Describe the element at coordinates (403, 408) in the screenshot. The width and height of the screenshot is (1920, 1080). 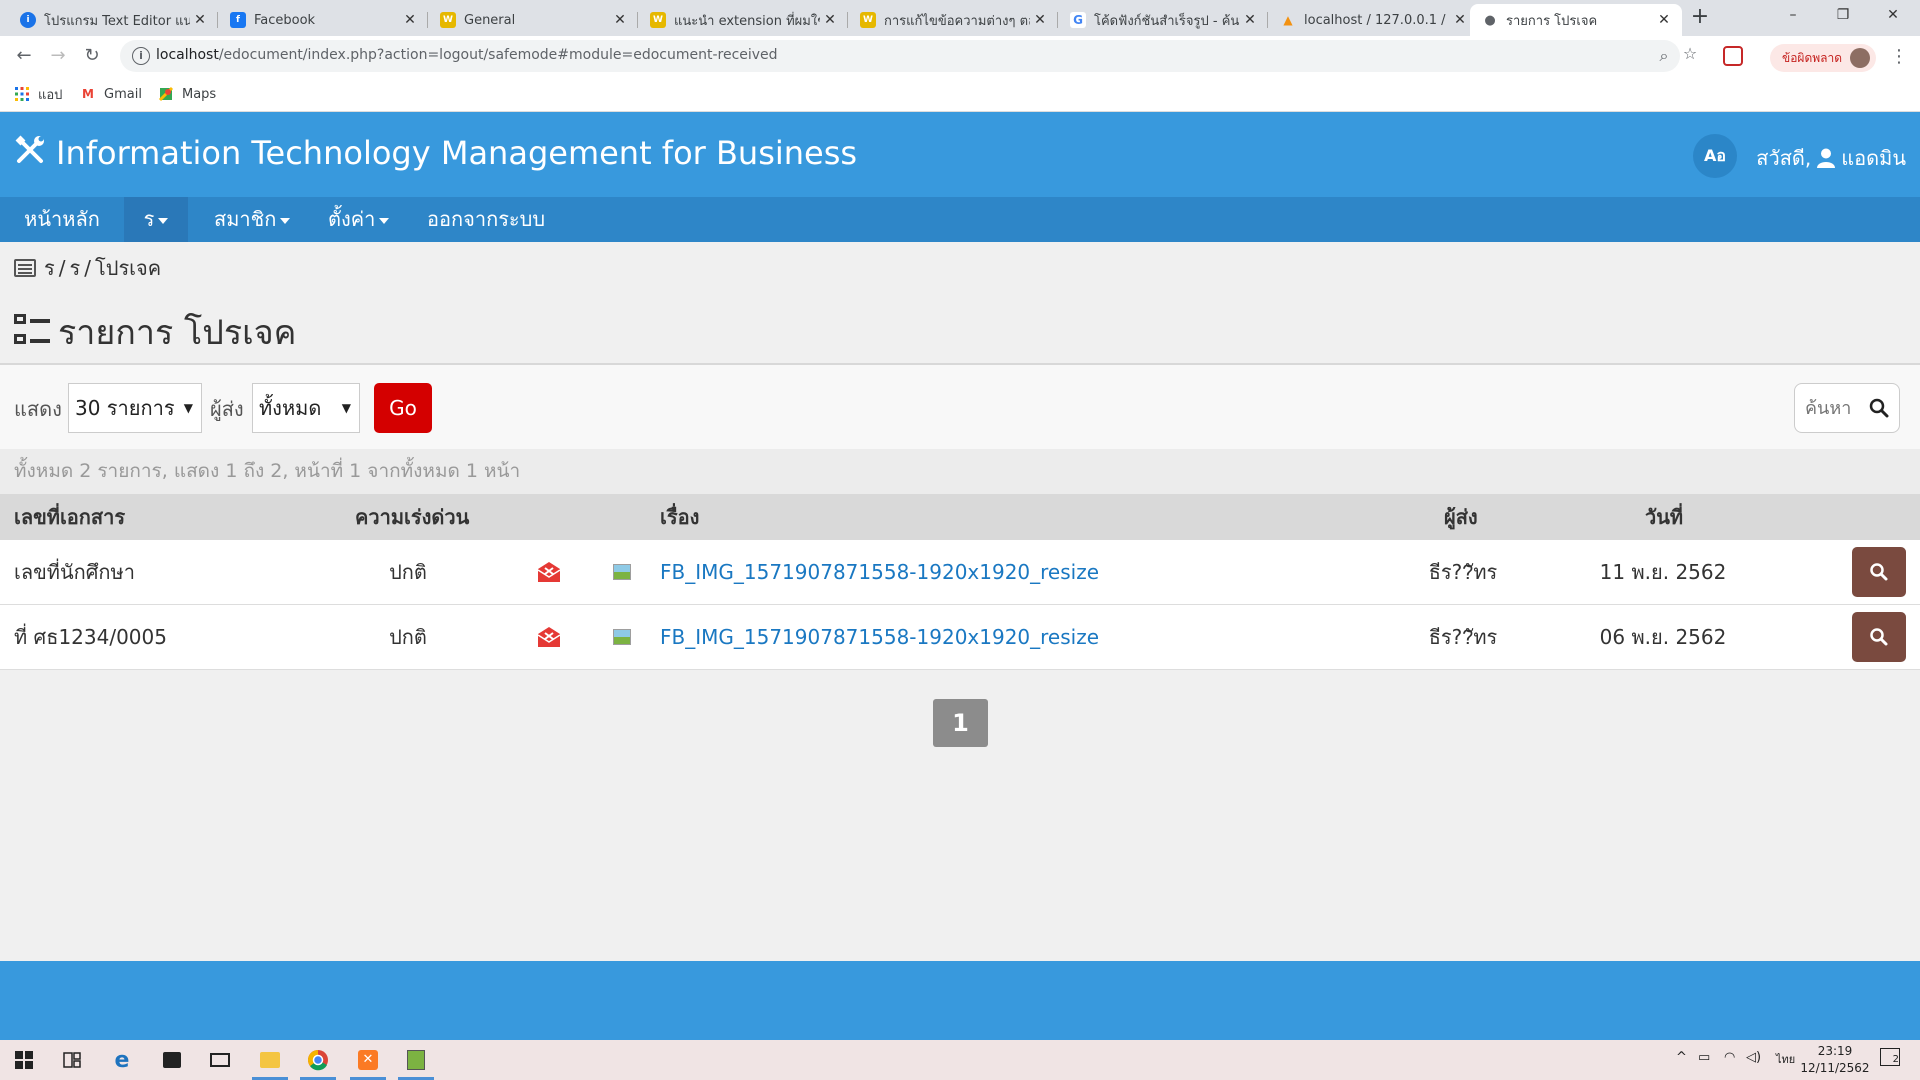
I see `go-button: Go` at that location.